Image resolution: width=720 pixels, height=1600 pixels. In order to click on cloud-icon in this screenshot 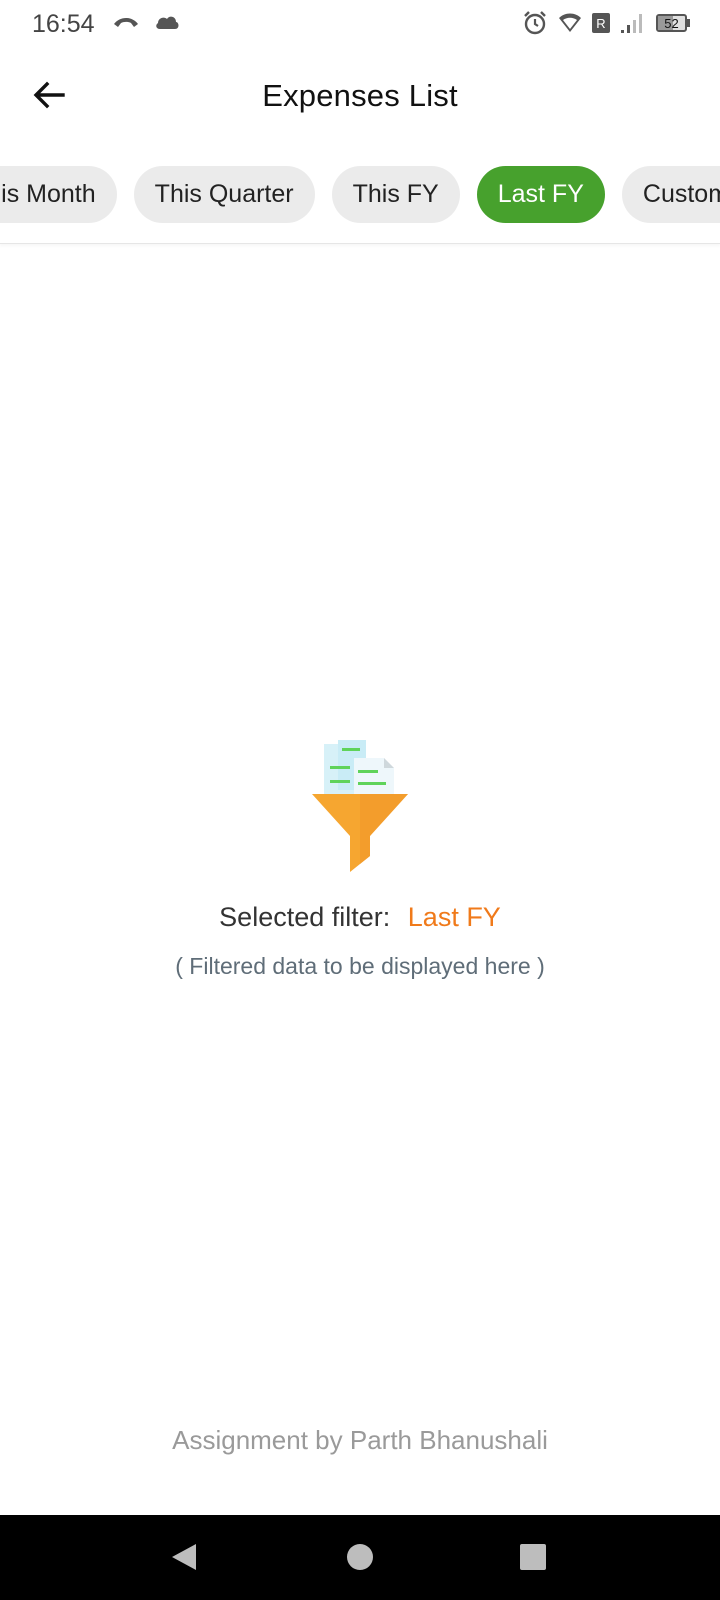, I will do `click(167, 22)`.